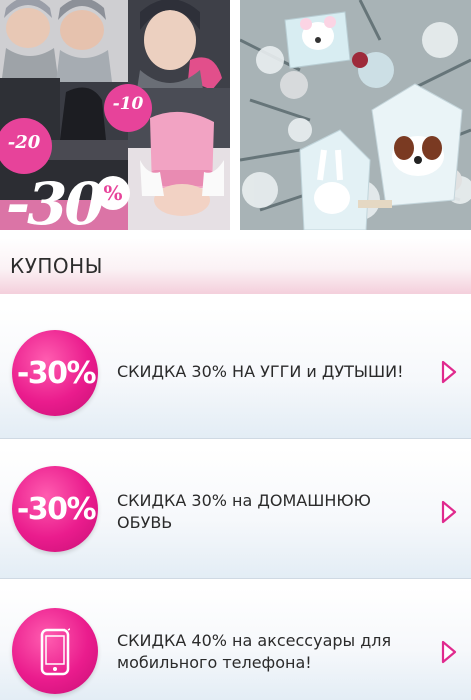 The width and height of the screenshot is (471, 700). Describe the element at coordinates (24, 142) in the screenshot. I see `banner-badge-minus-20: -20` at that location.